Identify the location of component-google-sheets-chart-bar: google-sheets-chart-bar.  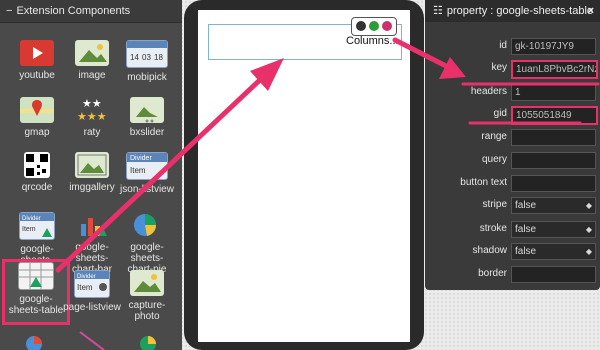
(92, 243).